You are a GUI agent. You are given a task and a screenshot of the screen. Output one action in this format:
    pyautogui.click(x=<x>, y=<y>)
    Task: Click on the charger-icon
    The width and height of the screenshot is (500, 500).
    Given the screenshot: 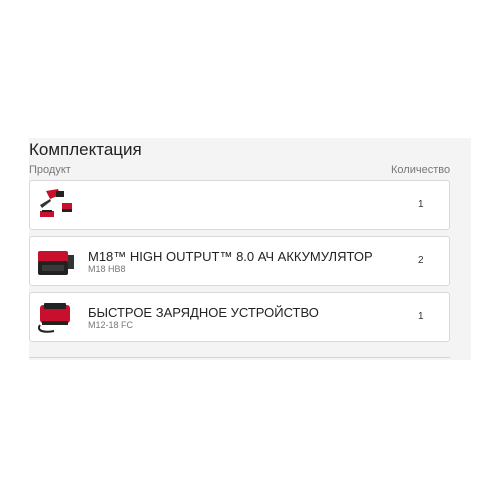 What is the action you would take?
    pyautogui.click(x=54, y=318)
    